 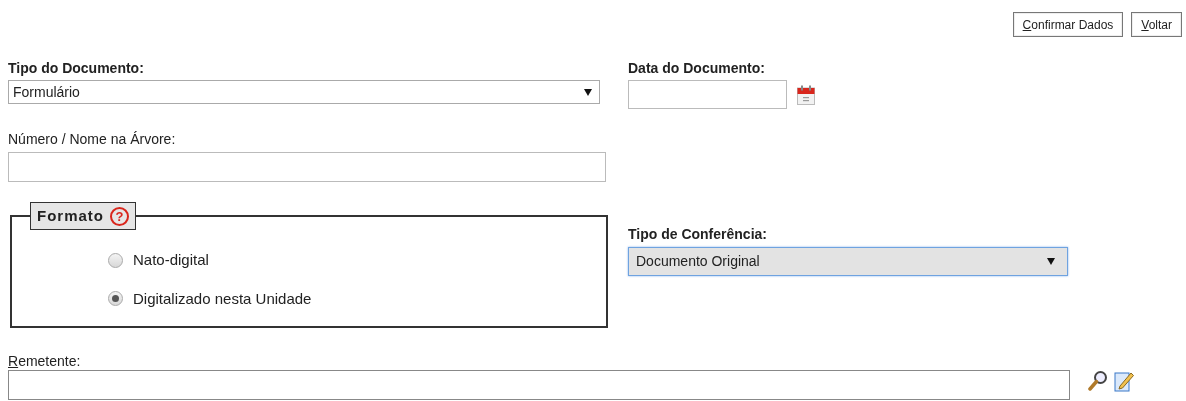 I want to click on date-field, so click(x=707, y=94).